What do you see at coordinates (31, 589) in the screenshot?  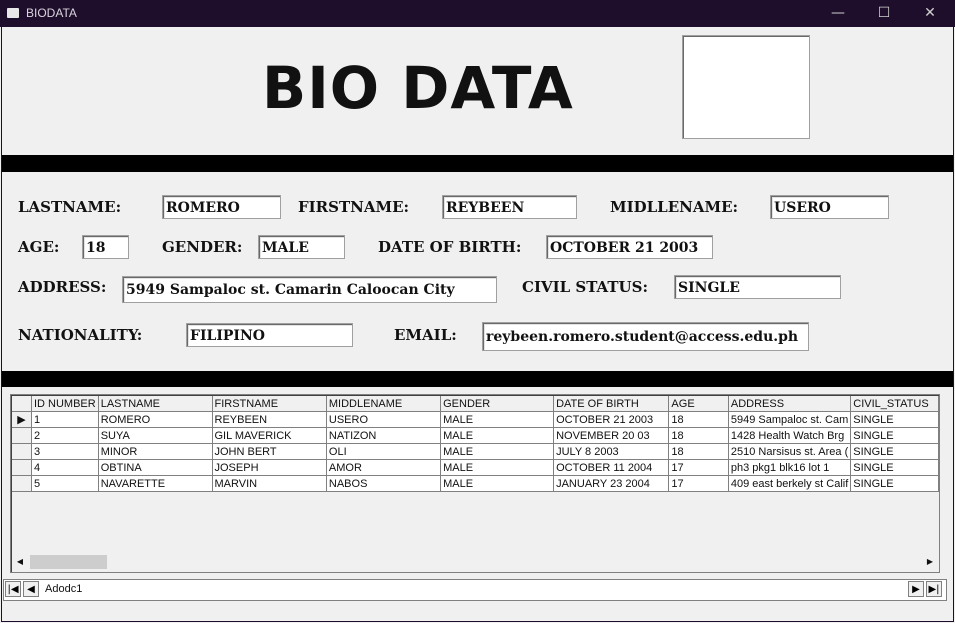 I see `previous-record-button: ◀` at bounding box center [31, 589].